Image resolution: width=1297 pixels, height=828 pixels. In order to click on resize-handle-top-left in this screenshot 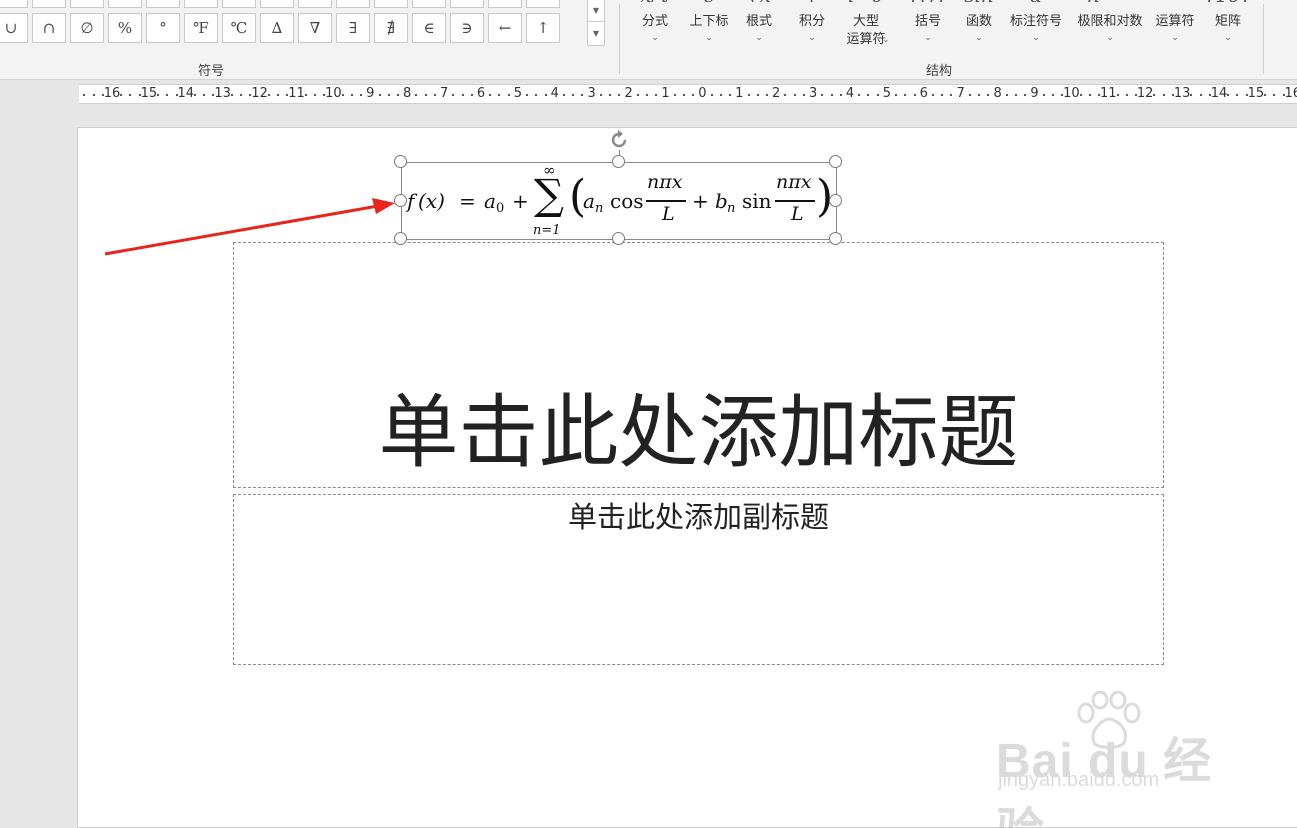, I will do `click(400, 161)`.